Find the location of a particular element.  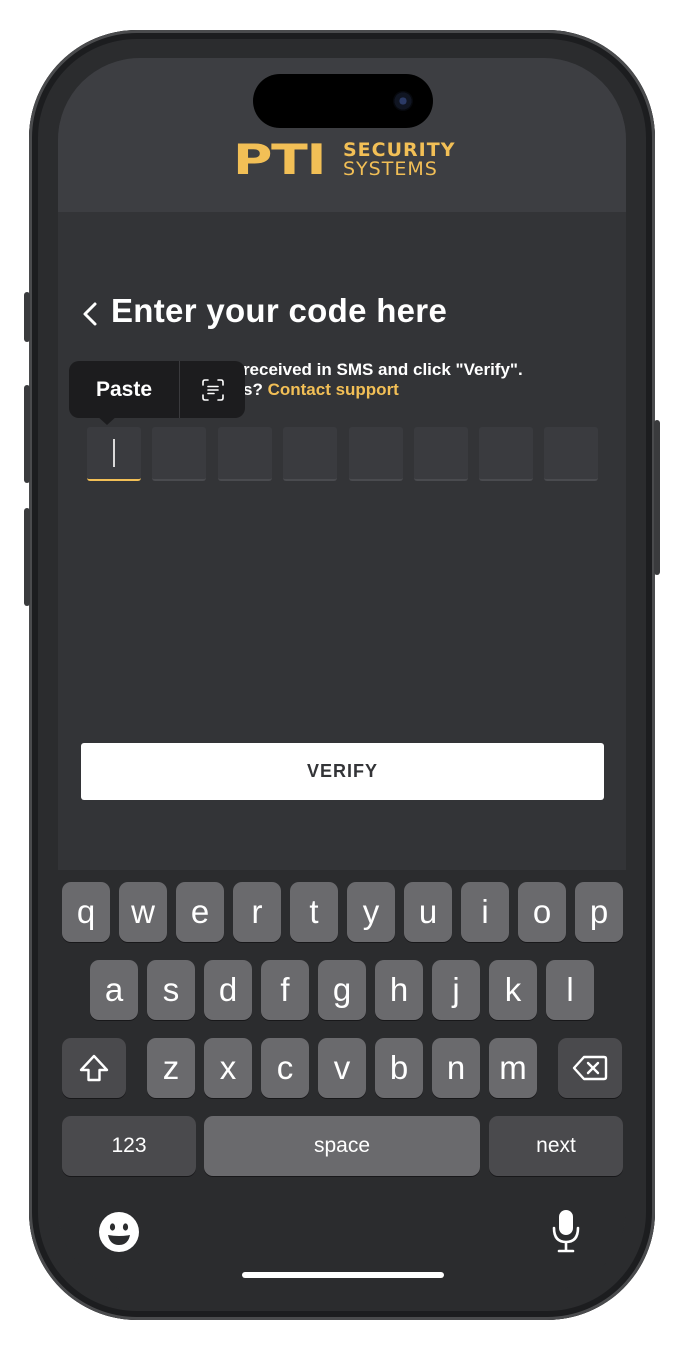

key-t: t is located at coordinates (314, 912).